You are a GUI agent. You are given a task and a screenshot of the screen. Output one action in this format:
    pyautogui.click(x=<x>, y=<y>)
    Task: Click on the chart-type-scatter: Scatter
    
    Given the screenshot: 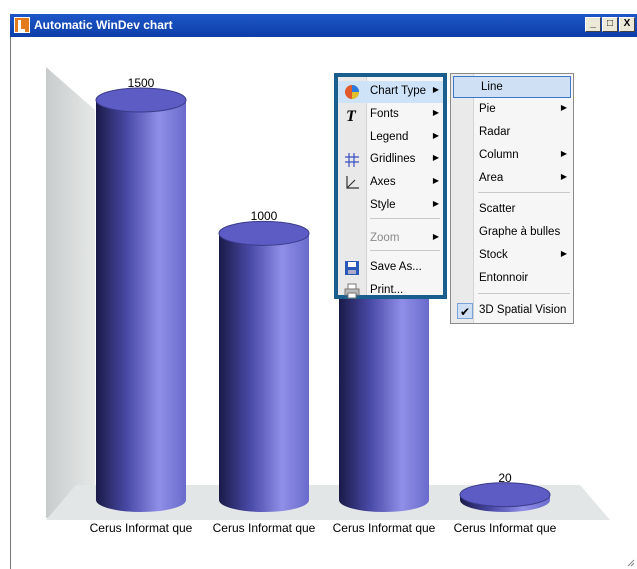 What is the action you would take?
    pyautogui.click(x=512, y=210)
    